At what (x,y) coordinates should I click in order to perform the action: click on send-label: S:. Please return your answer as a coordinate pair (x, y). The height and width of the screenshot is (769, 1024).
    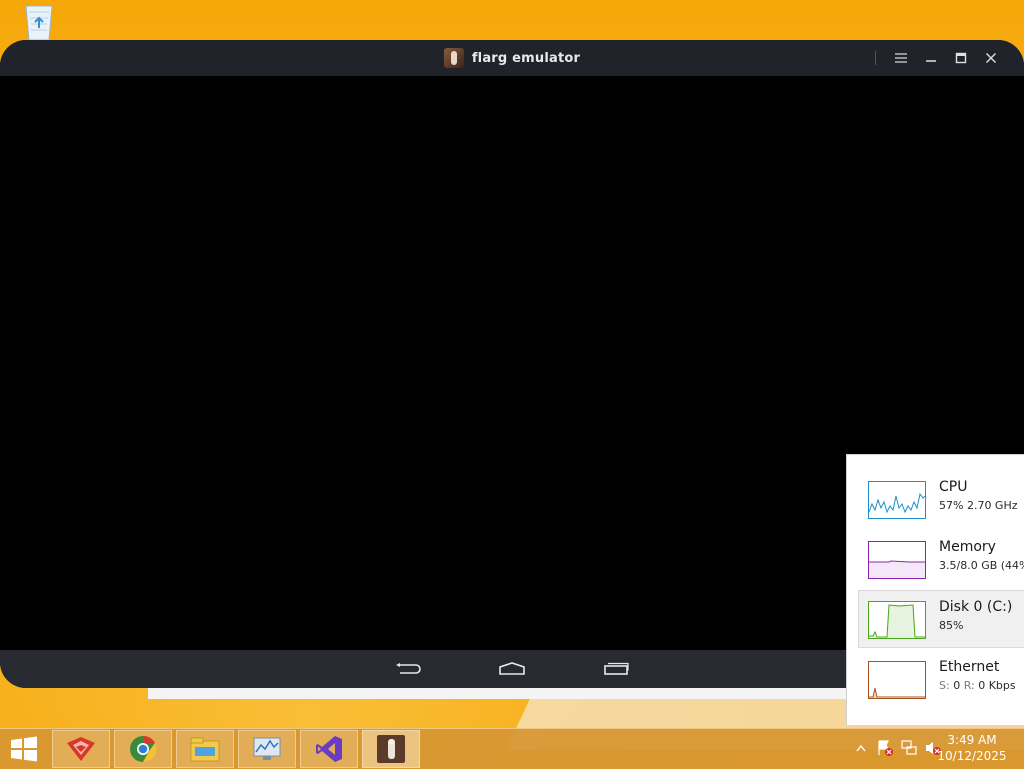
    Looking at the image, I should click on (944, 685).